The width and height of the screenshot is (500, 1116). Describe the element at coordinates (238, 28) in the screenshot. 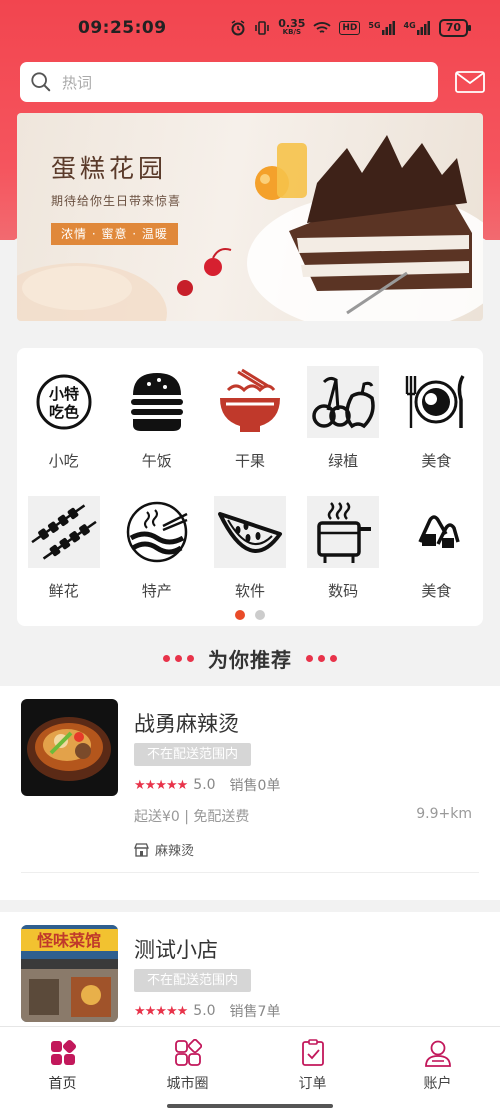

I see `alarm-icon` at that location.